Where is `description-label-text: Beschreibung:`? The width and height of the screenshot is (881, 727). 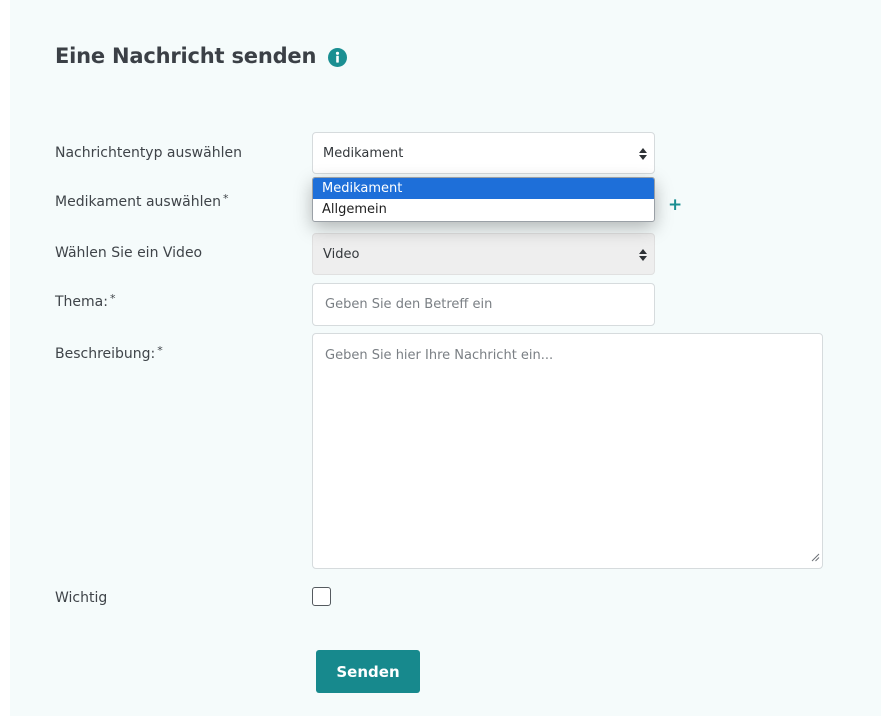
description-label-text: Beschreibung: is located at coordinates (105, 354).